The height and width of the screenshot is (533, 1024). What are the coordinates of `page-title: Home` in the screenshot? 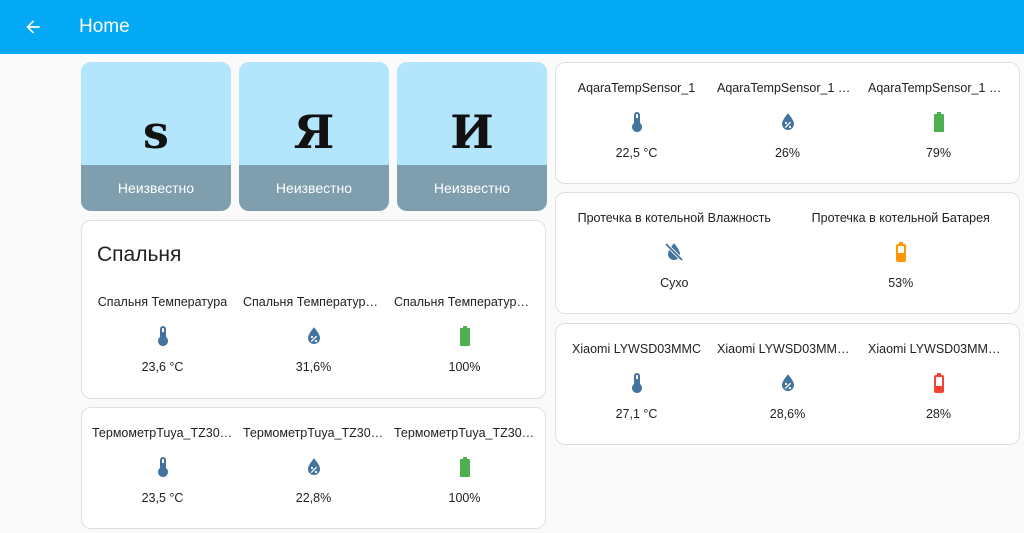 It's located at (104, 26).